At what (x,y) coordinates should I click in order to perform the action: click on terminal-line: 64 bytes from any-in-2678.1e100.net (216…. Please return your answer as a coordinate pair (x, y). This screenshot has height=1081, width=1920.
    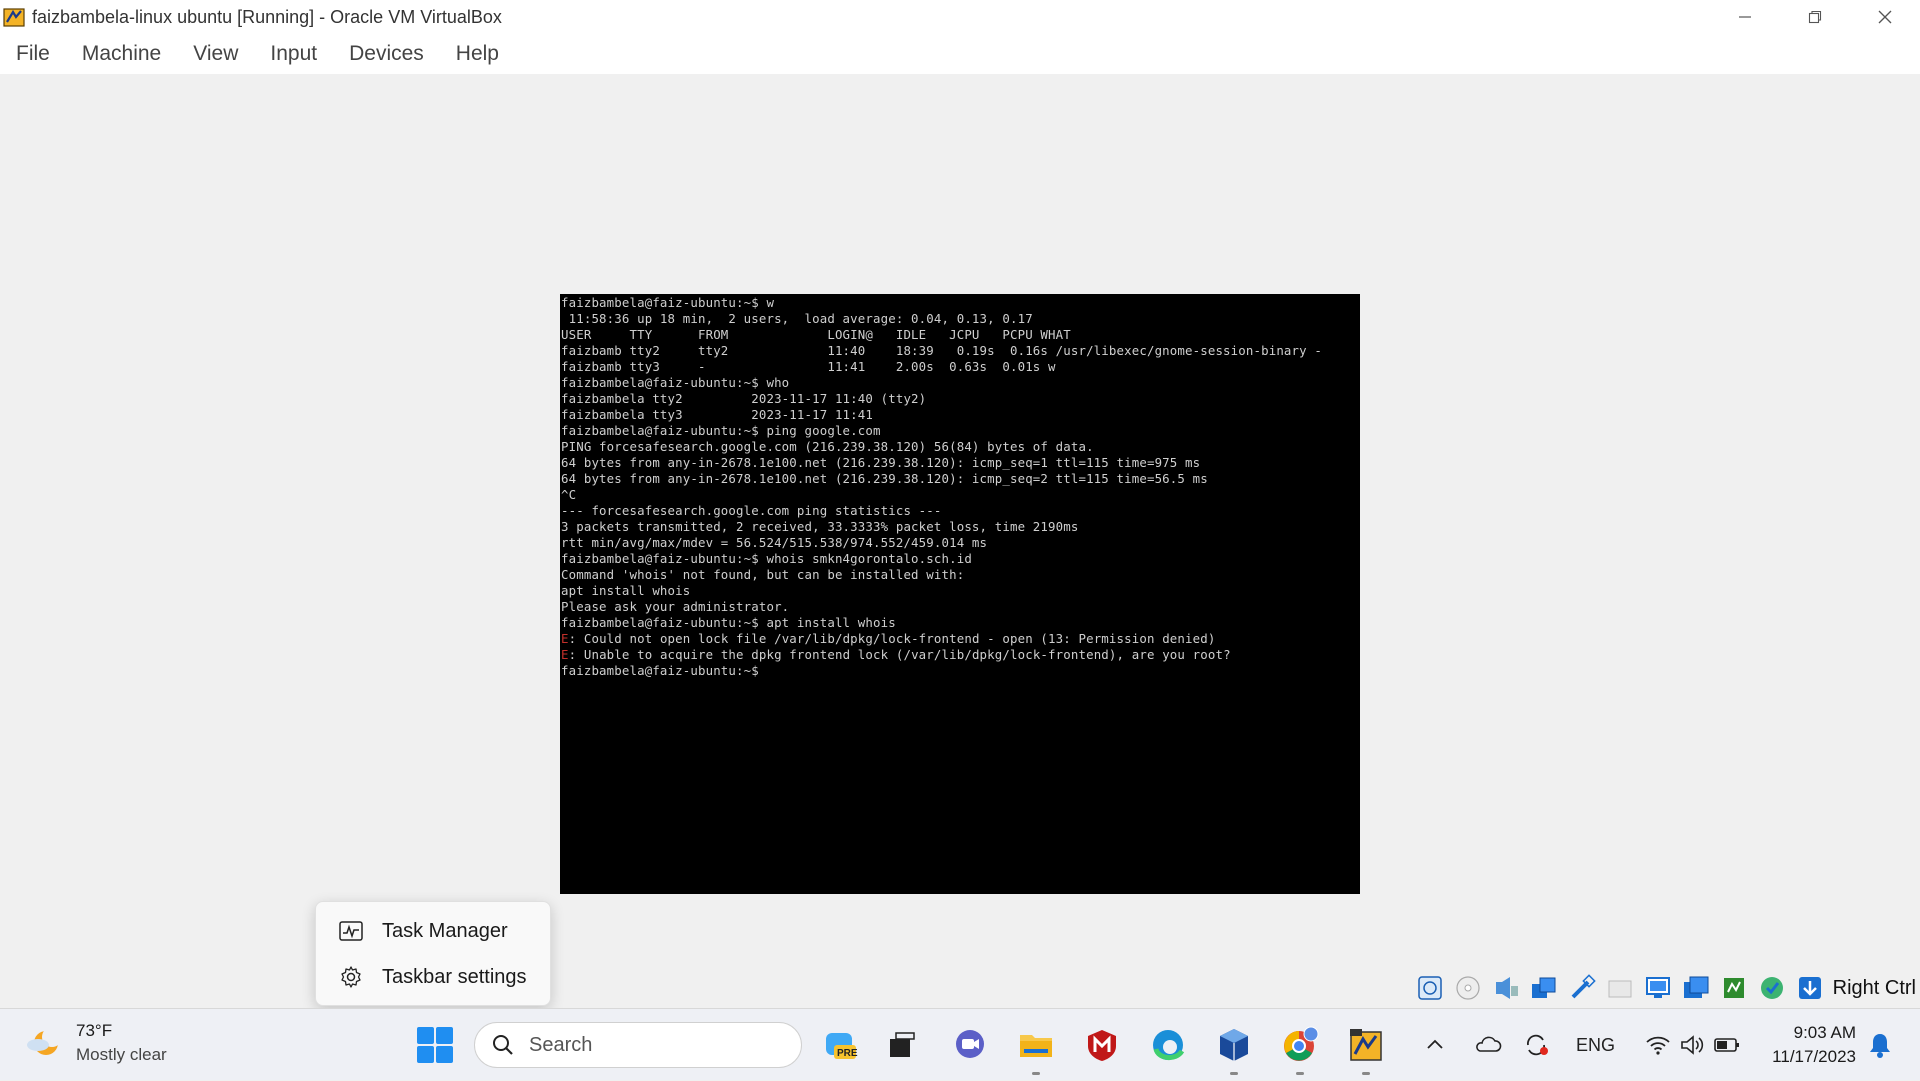
    Looking at the image, I should click on (960, 479).